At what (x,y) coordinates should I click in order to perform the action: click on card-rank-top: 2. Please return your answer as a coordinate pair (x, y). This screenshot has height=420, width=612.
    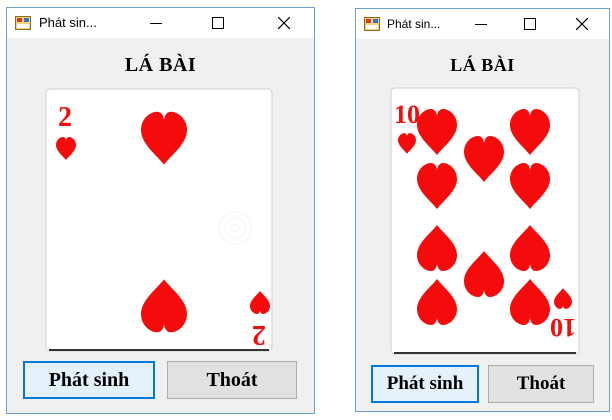
    Looking at the image, I should click on (65, 117).